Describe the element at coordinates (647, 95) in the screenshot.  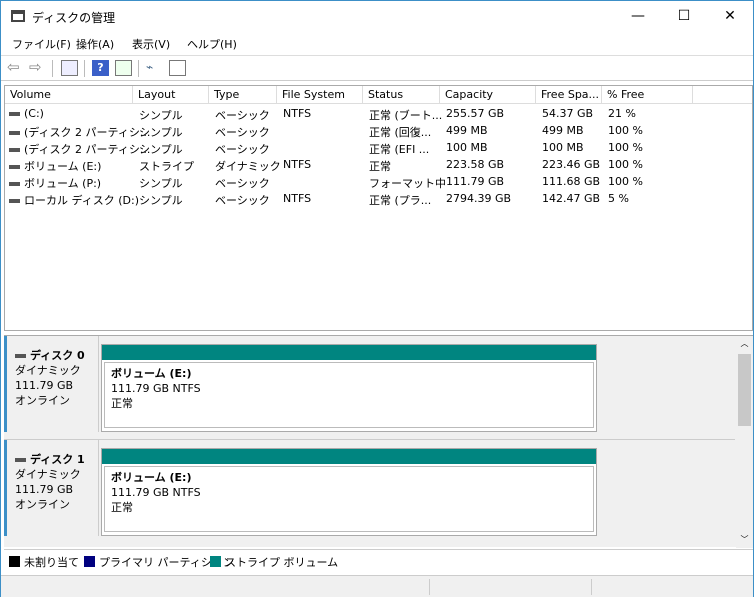
I see `column-percent-free: % Free` at that location.